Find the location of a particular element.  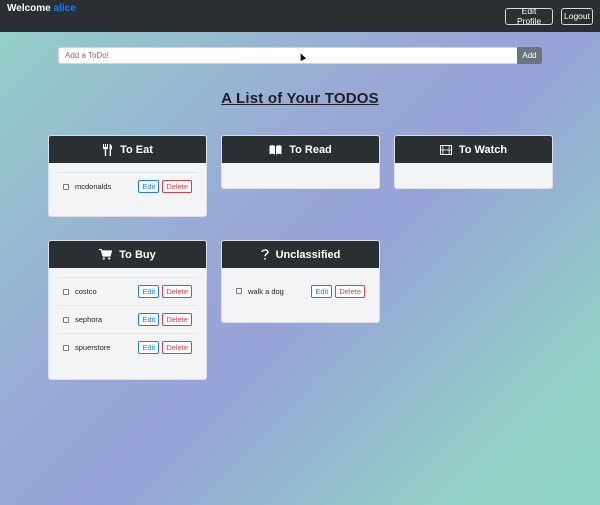

page-title: A List of Your TODOS is located at coordinates (300, 98).